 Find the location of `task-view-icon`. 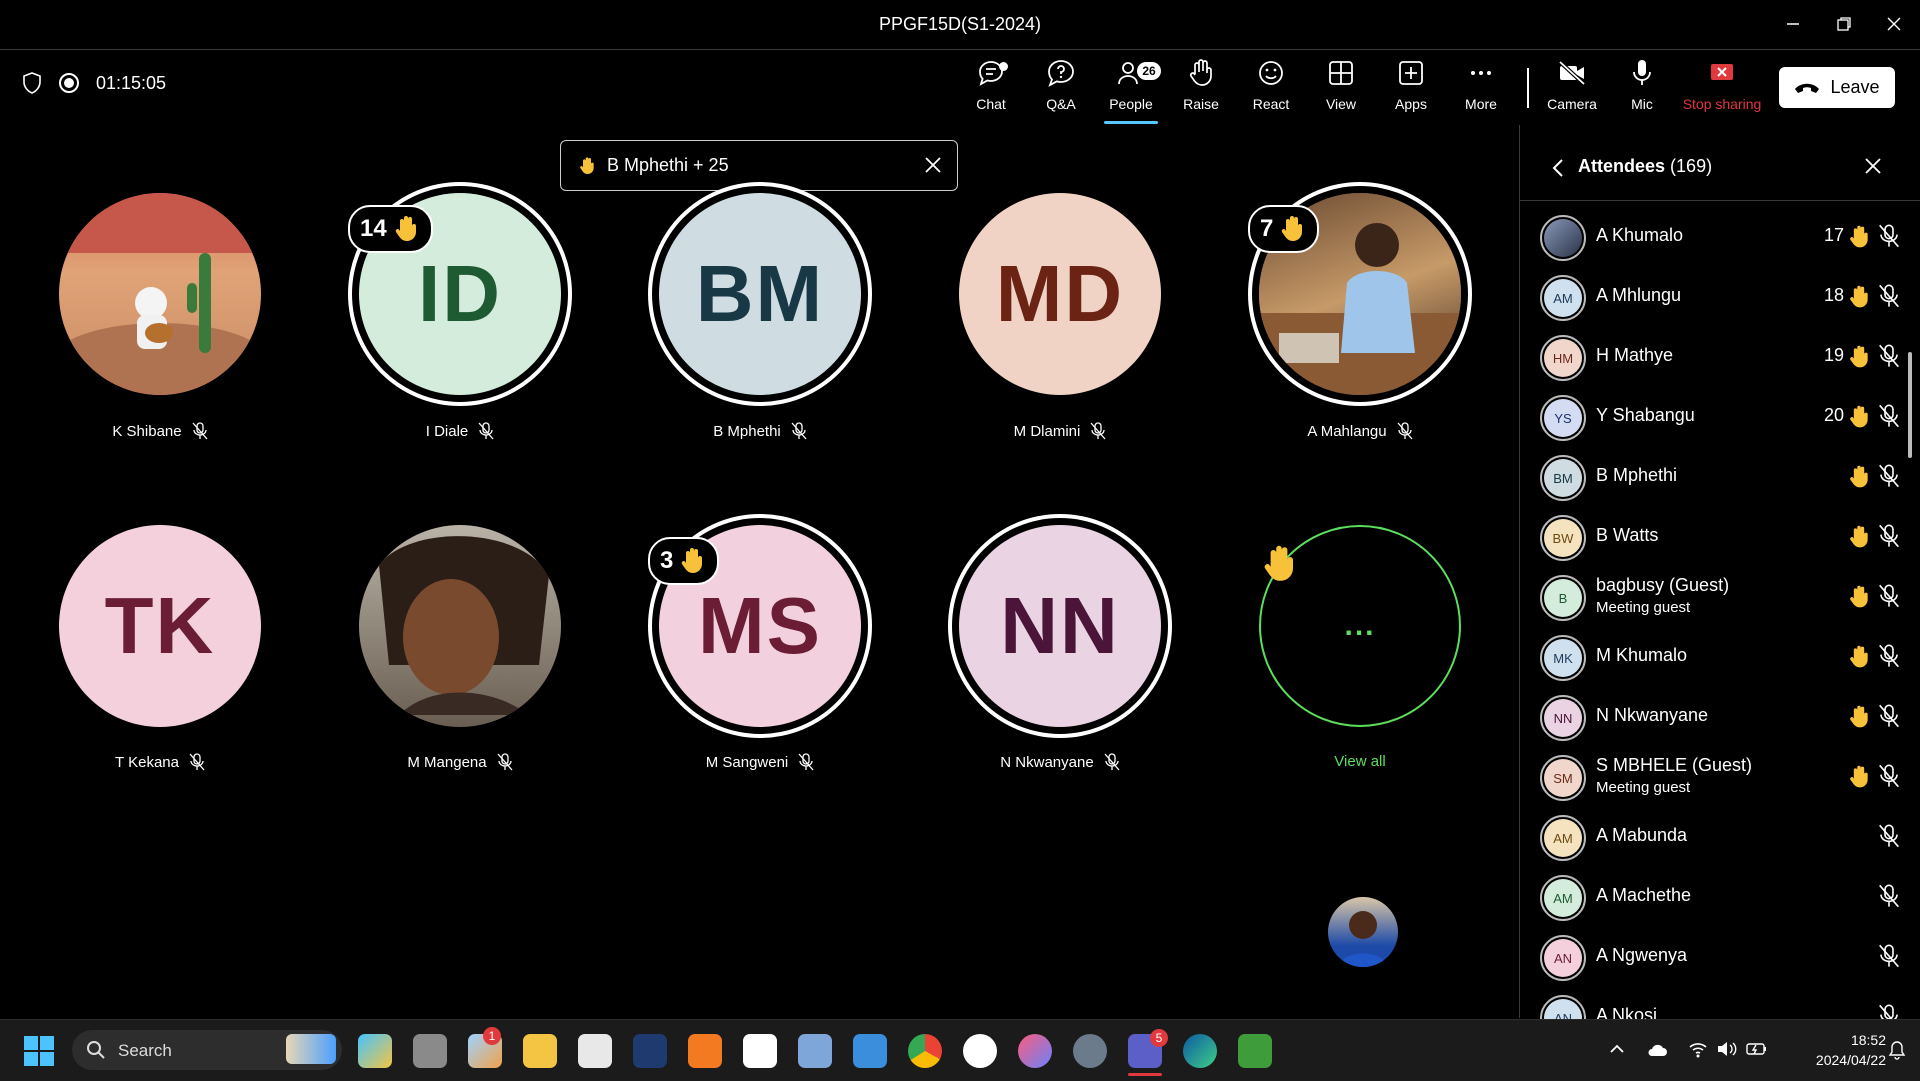

task-view-icon is located at coordinates (430, 1051).